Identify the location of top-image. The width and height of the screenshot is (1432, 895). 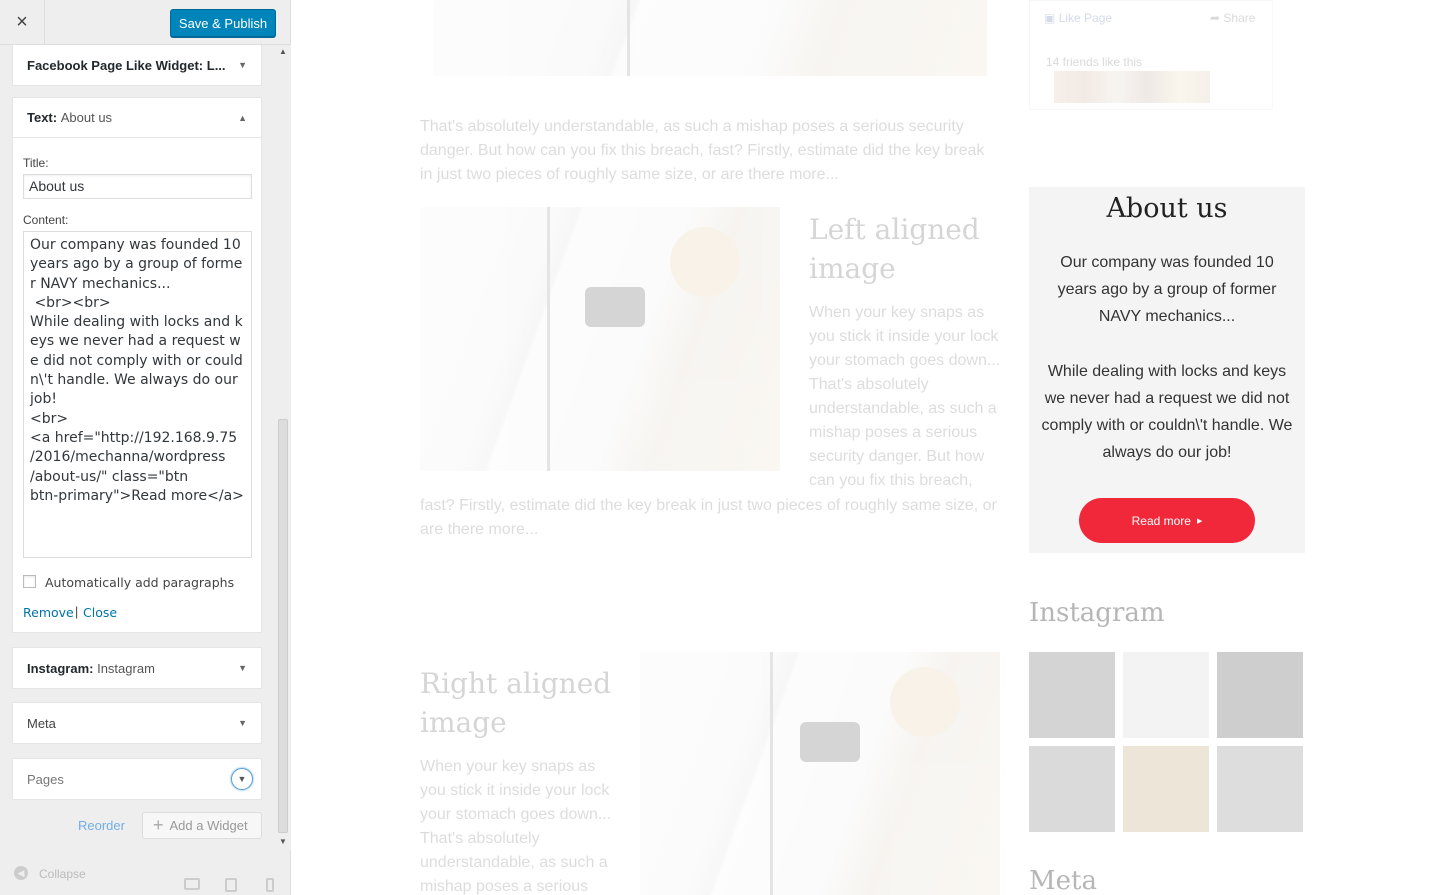
(710, 38).